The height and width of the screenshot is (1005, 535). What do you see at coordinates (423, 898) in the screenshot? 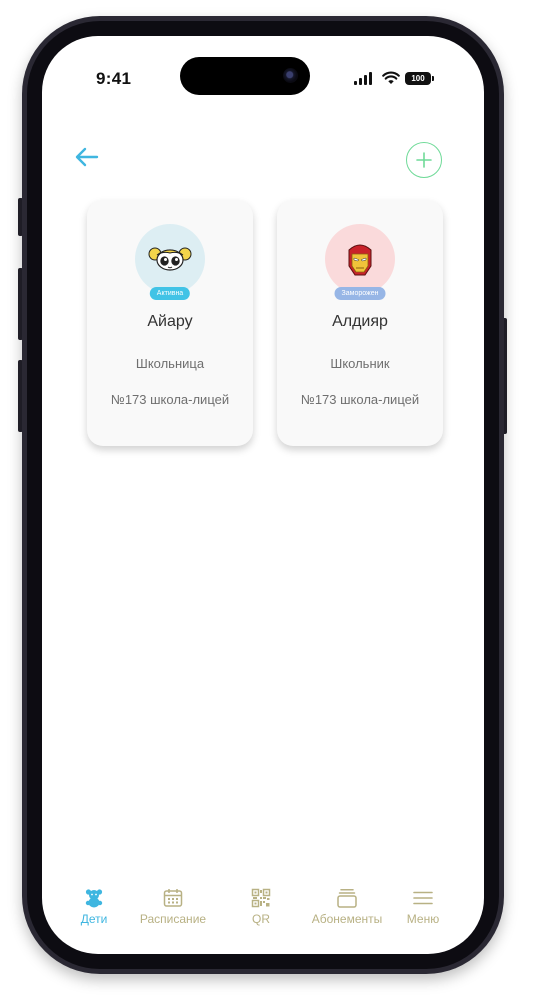
I see `menu-icon` at bounding box center [423, 898].